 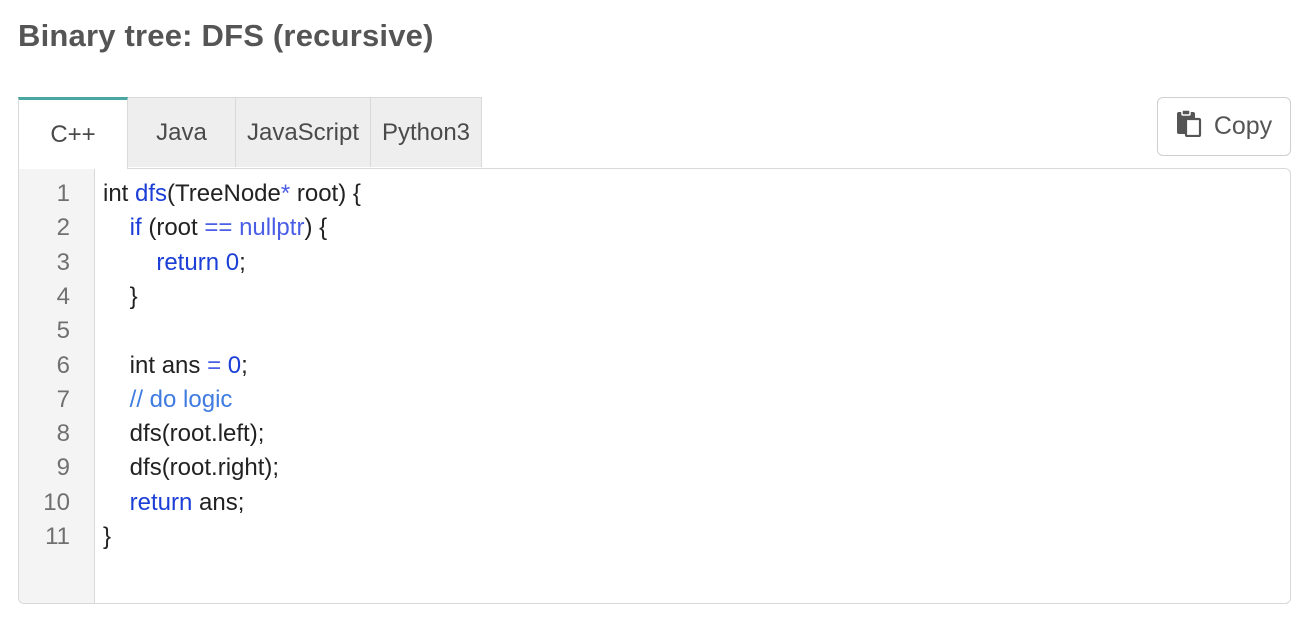 I want to click on code-token: dfs(root.right);, so click(x=191, y=468).